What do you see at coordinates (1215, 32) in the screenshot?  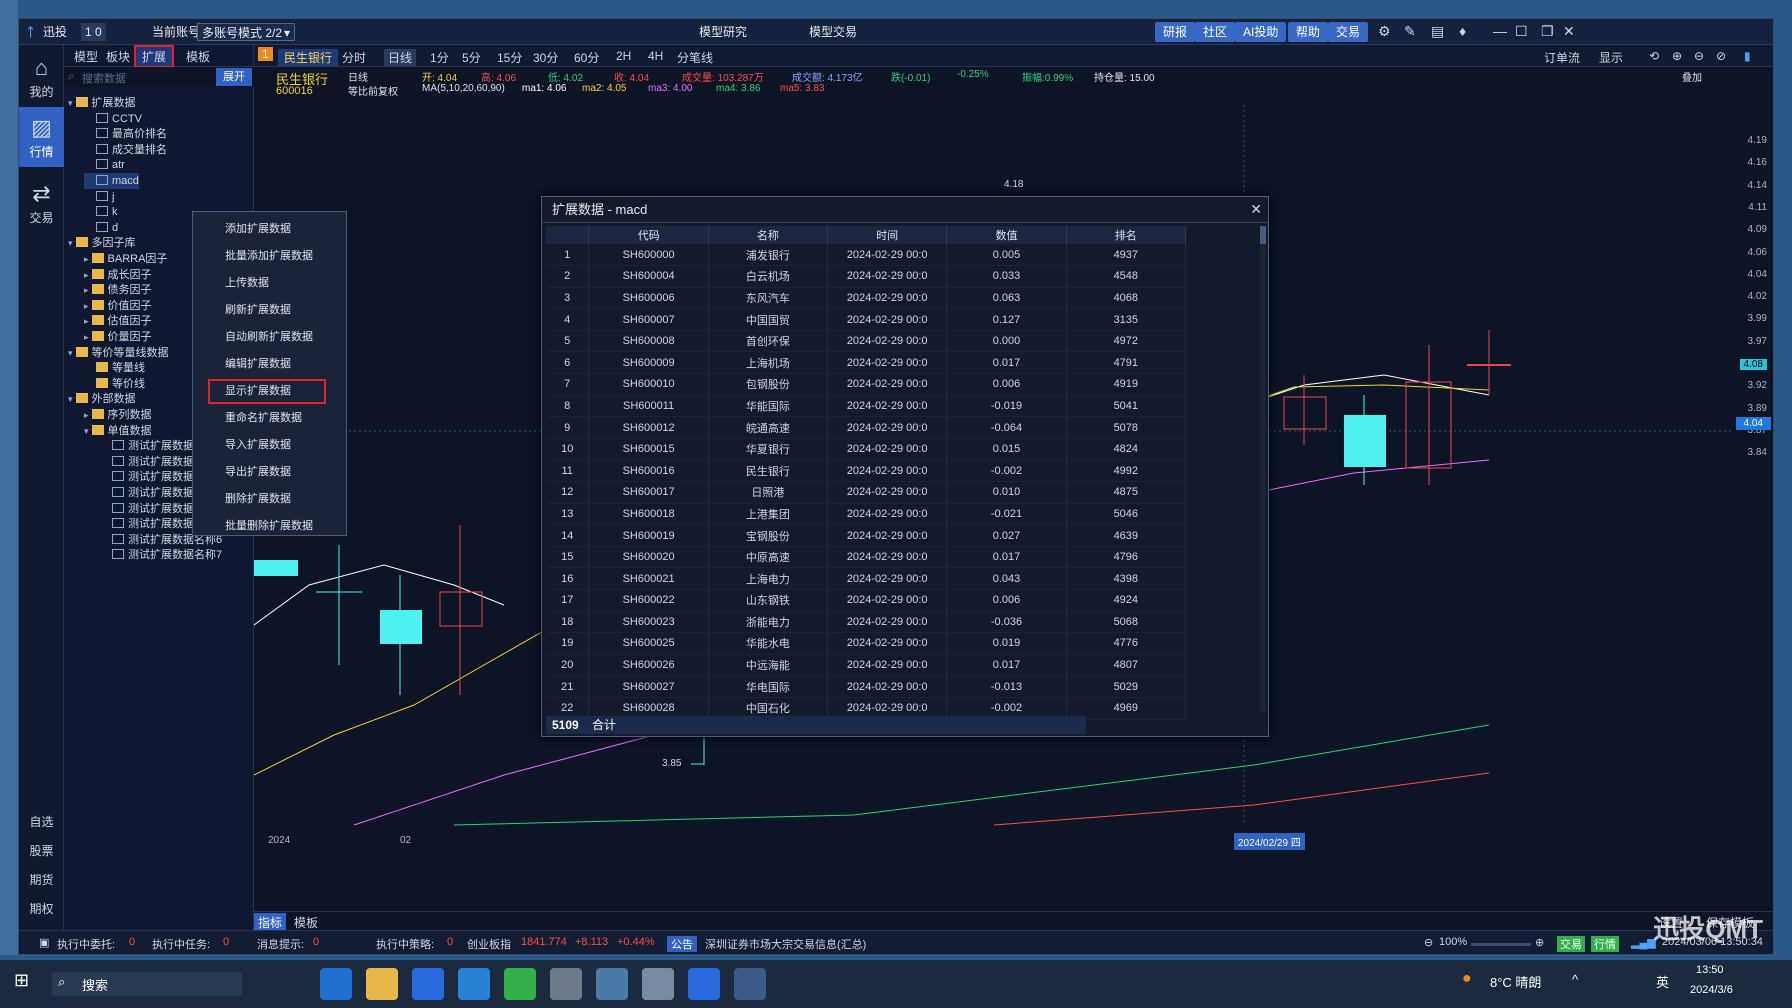 I see `community-button: 社区` at bounding box center [1215, 32].